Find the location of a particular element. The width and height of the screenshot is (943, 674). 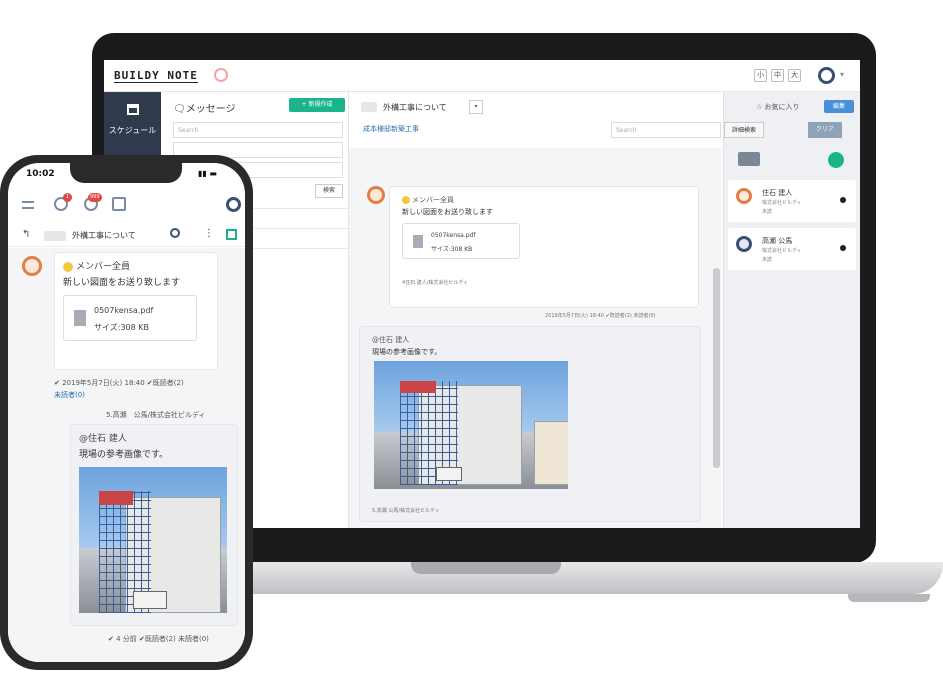

font-medium-button: 中 is located at coordinates (777, 75).